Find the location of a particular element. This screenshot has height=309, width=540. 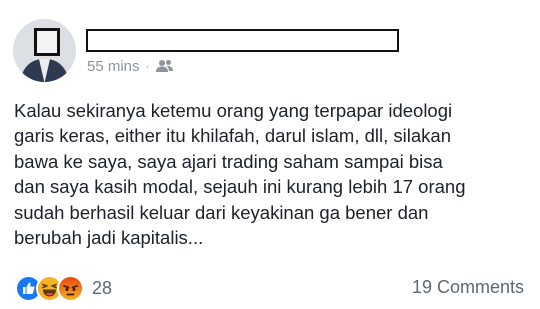

comments-count-link: 19 Comments is located at coordinates (468, 287).